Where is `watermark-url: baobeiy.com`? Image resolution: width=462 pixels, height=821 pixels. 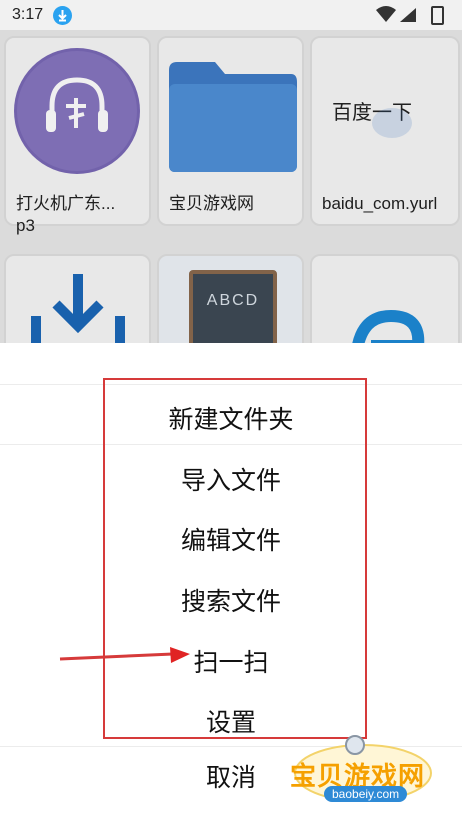 watermark-url: baobeiy.com is located at coordinates (366, 794).